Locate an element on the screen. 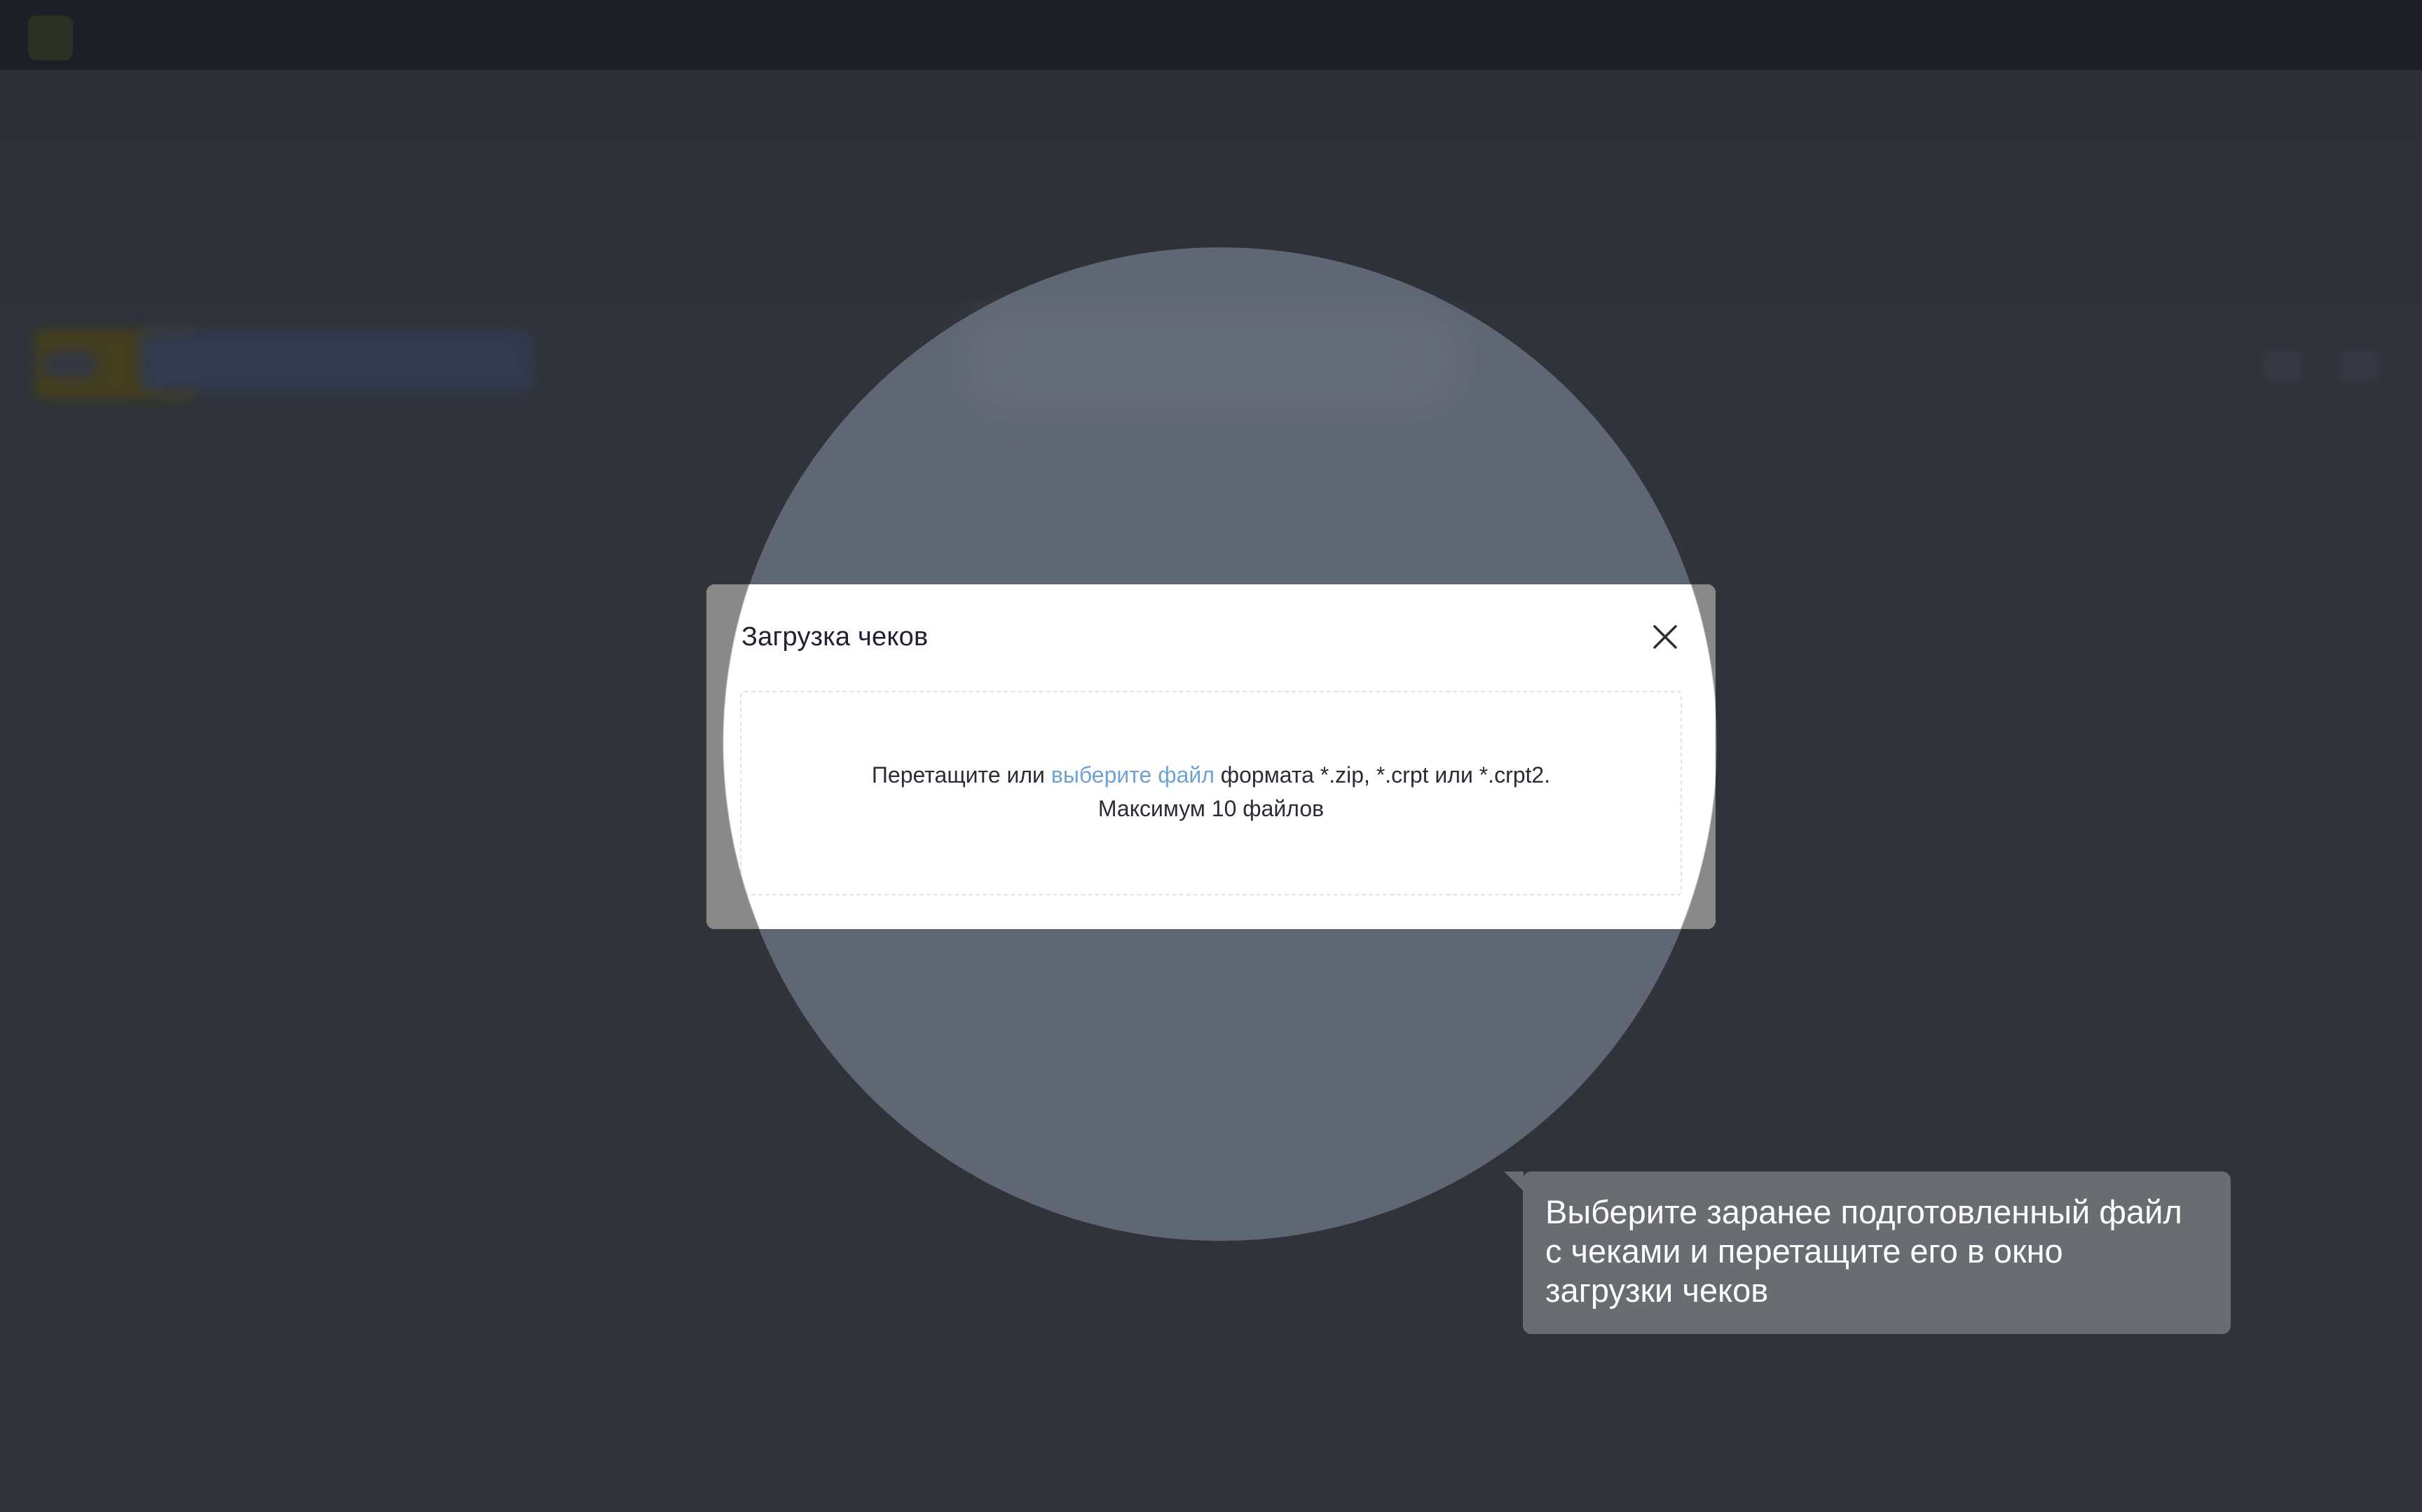  tooltip-line: загрузки чеков is located at coordinates (1657, 1290).